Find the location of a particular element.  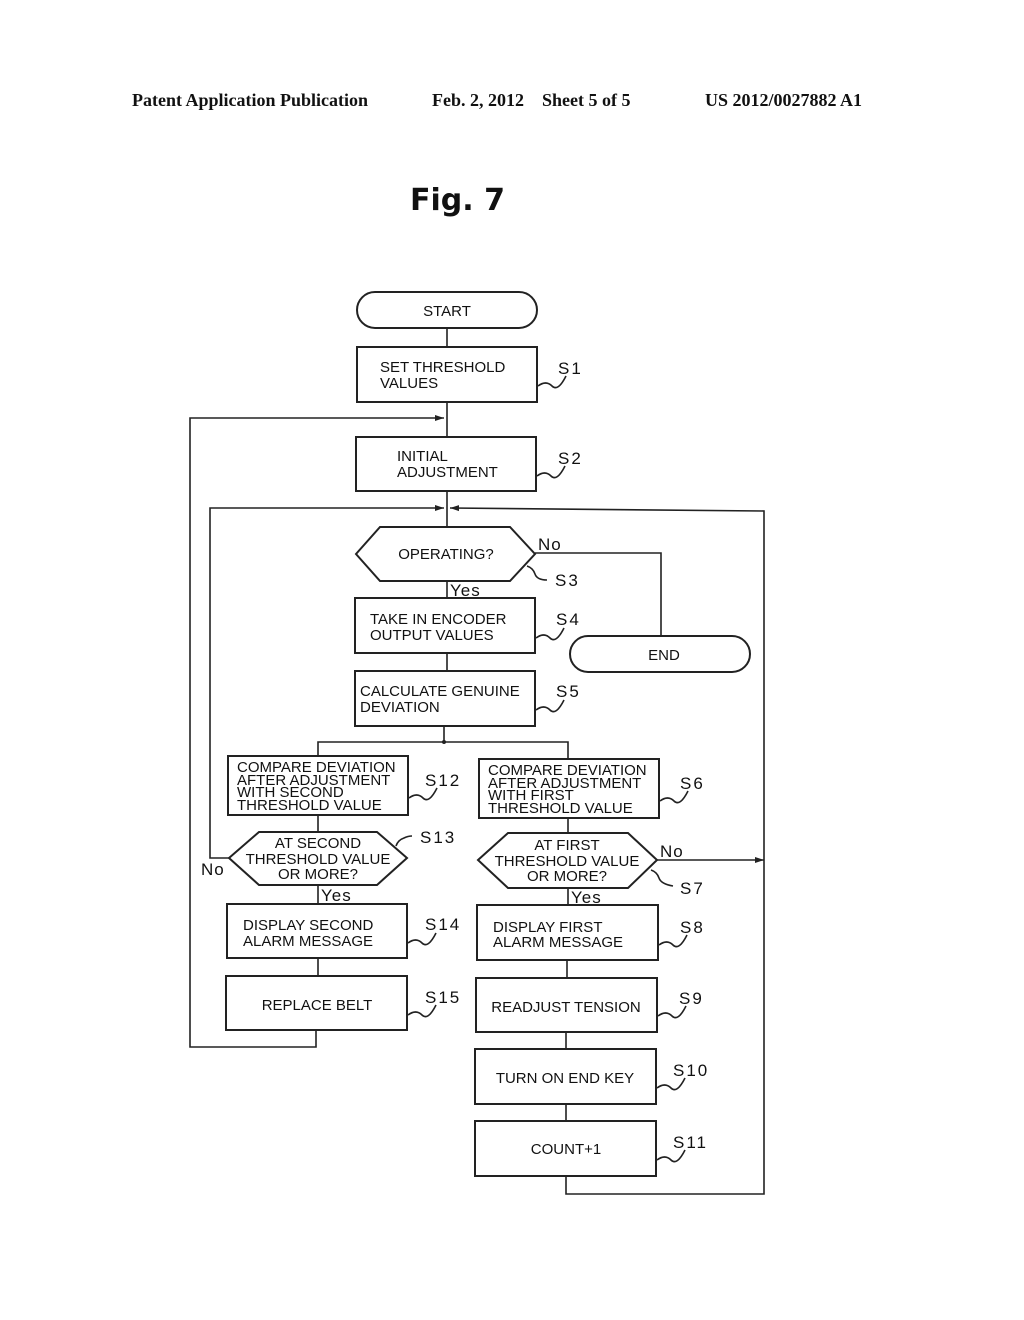

node-s11-label: COUNT+1 is located at coordinates (566, 1149).